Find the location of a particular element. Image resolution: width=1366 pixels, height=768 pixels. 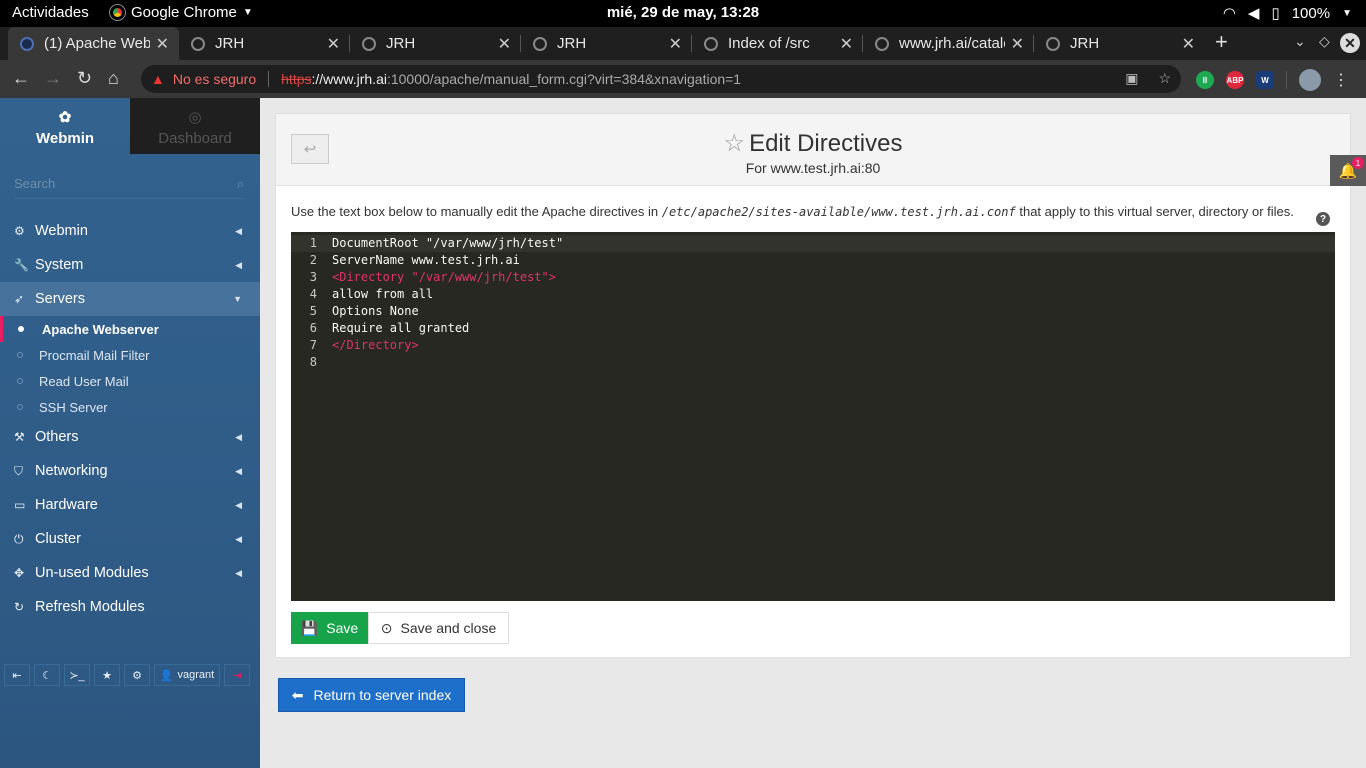

system-tray: ◠ ◀ ▯ 100% ▼ is located at coordinates (1287, 13).